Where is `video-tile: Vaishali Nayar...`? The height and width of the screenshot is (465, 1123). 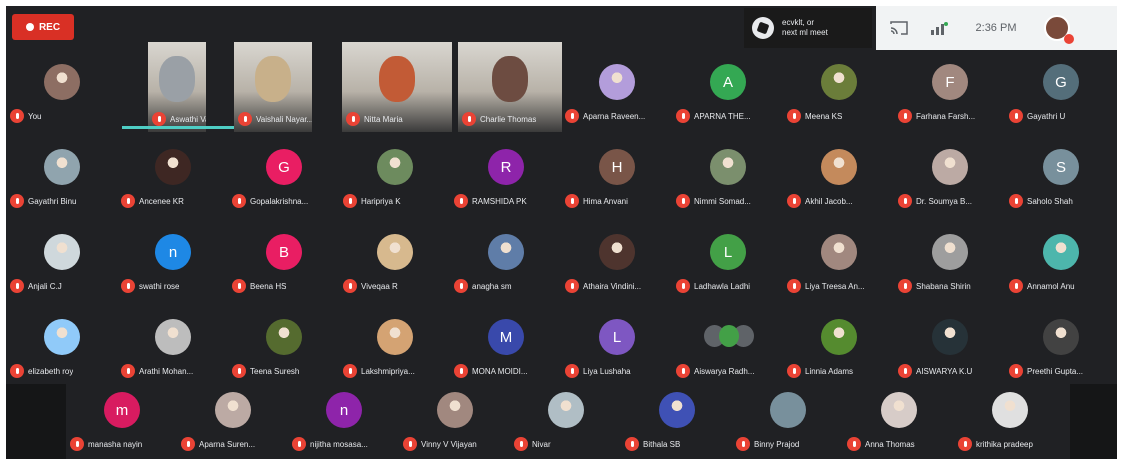
video-tile: Vaishali Nayar... is located at coordinates (273, 87).